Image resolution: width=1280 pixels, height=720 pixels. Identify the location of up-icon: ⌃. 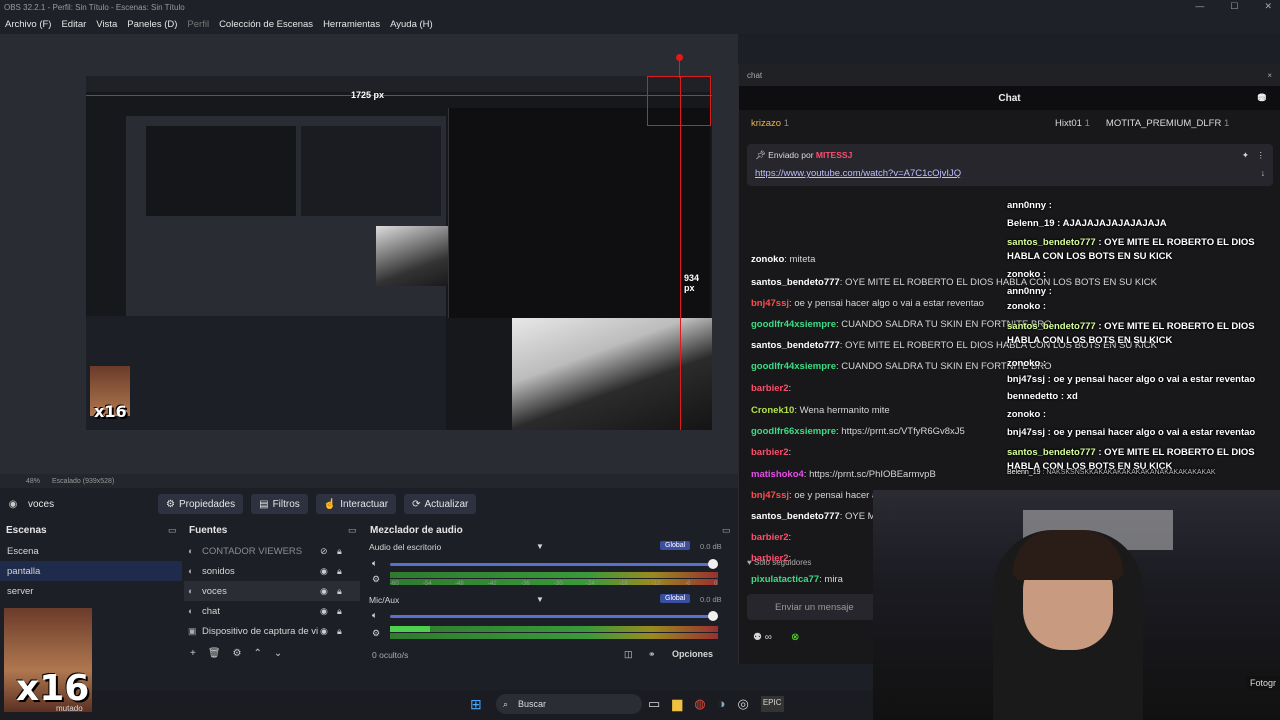
(258, 653).